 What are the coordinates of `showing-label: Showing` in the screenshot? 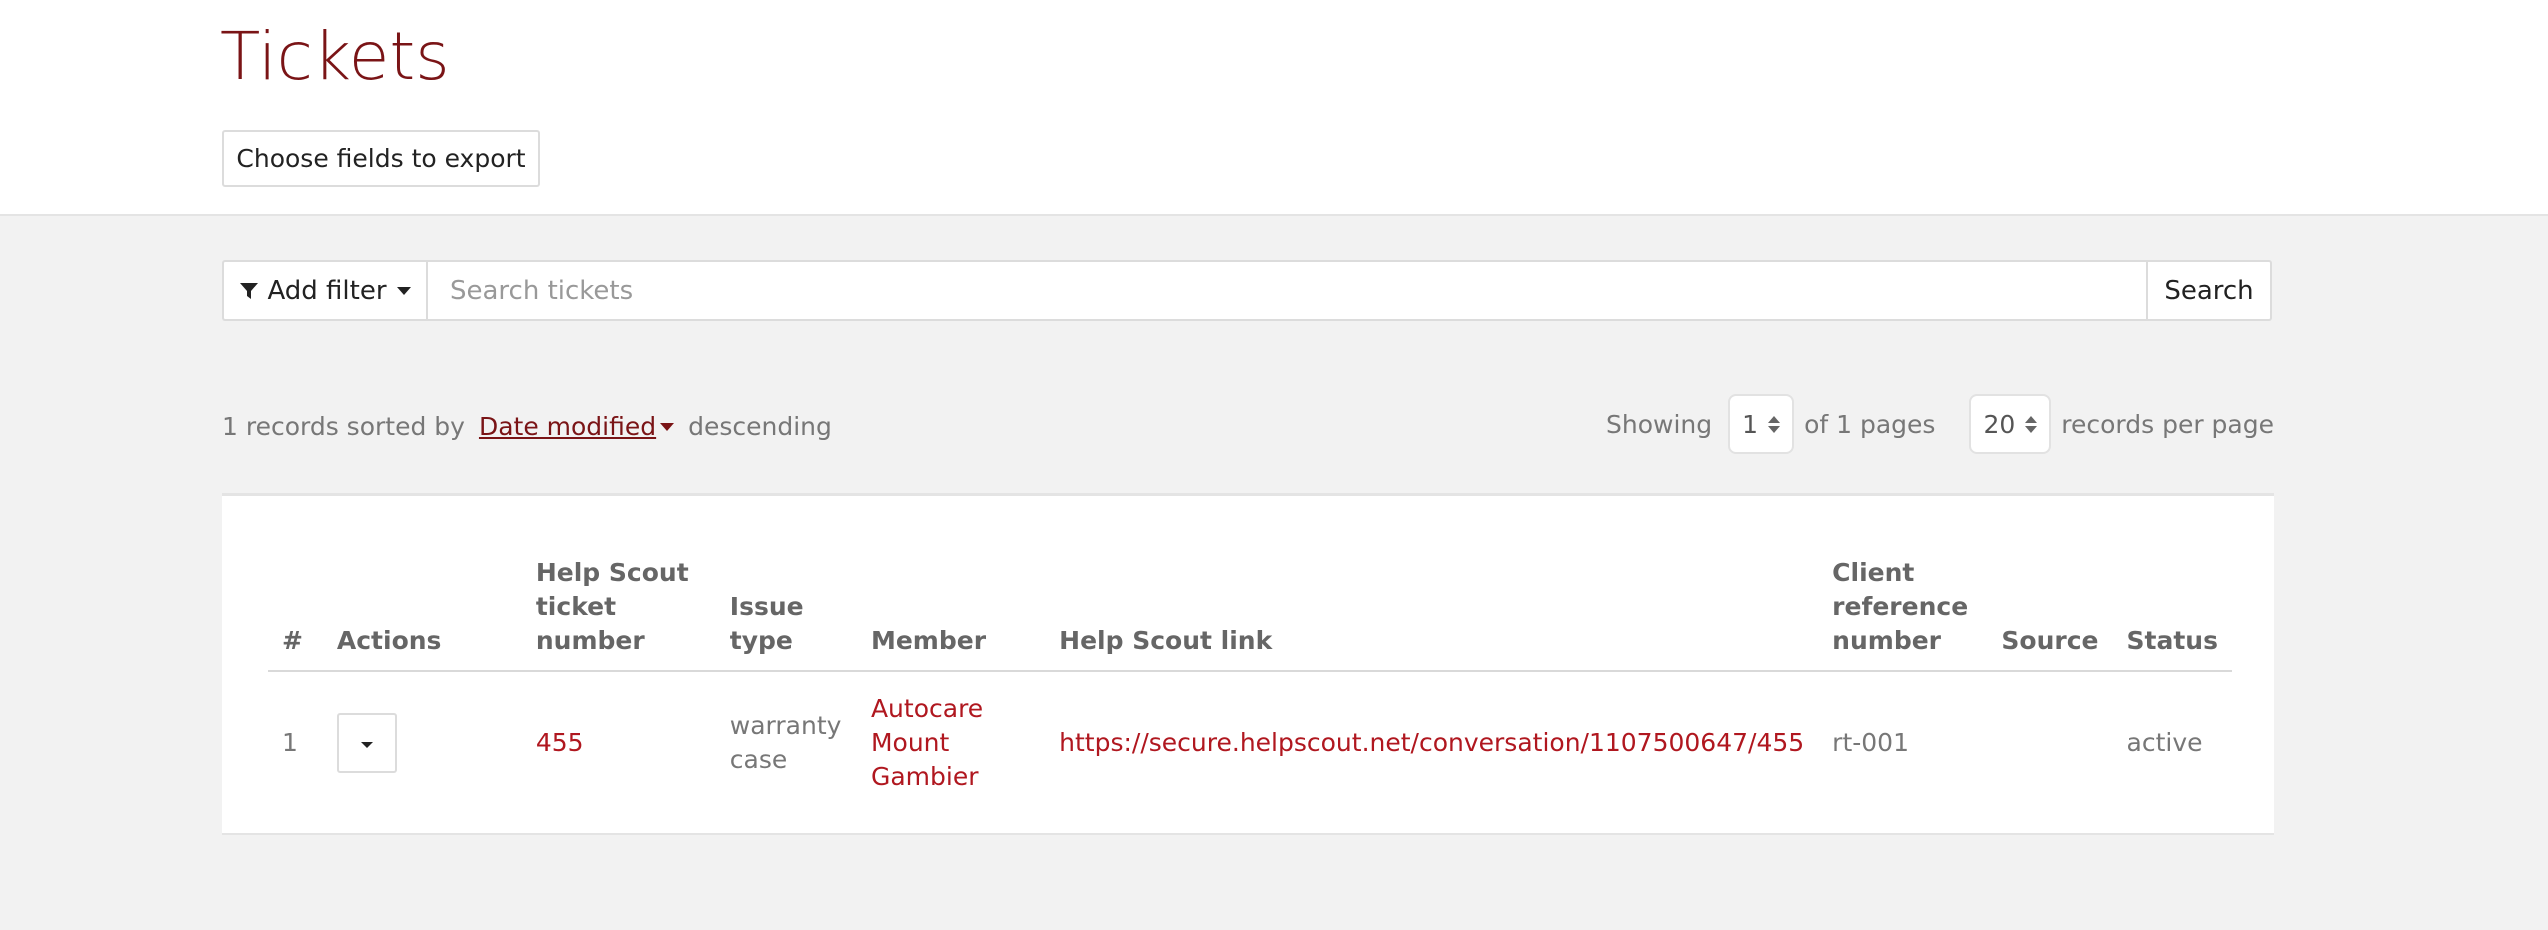 It's located at (1659, 424).